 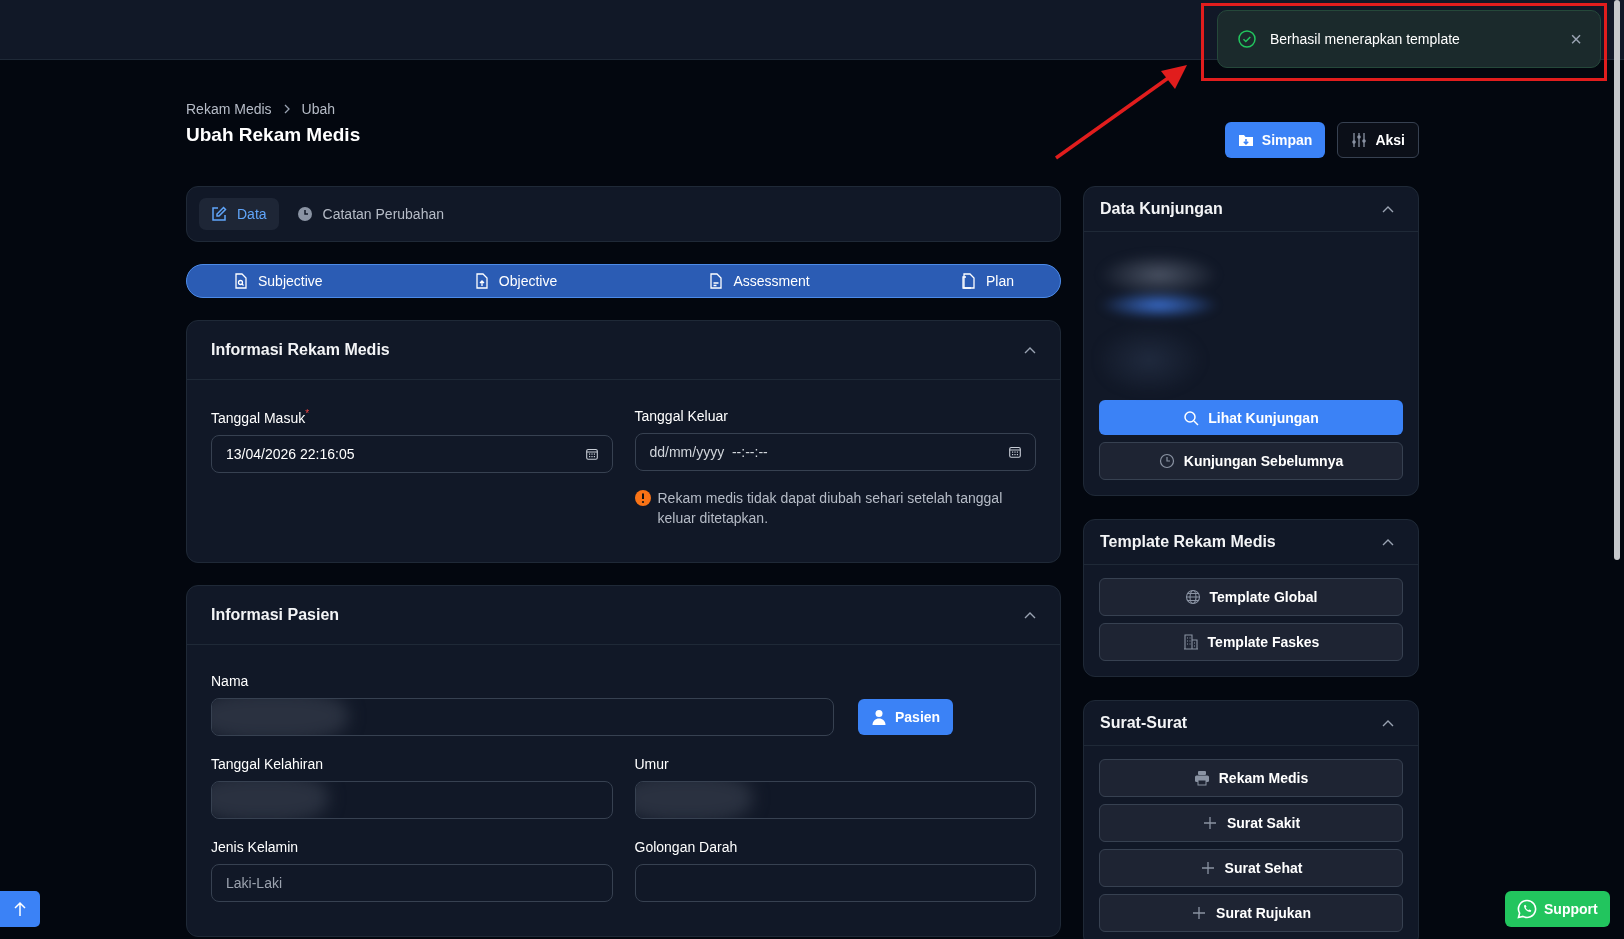 What do you see at coordinates (1192, 597) in the screenshot?
I see `globe-icon` at bounding box center [1192, 597].